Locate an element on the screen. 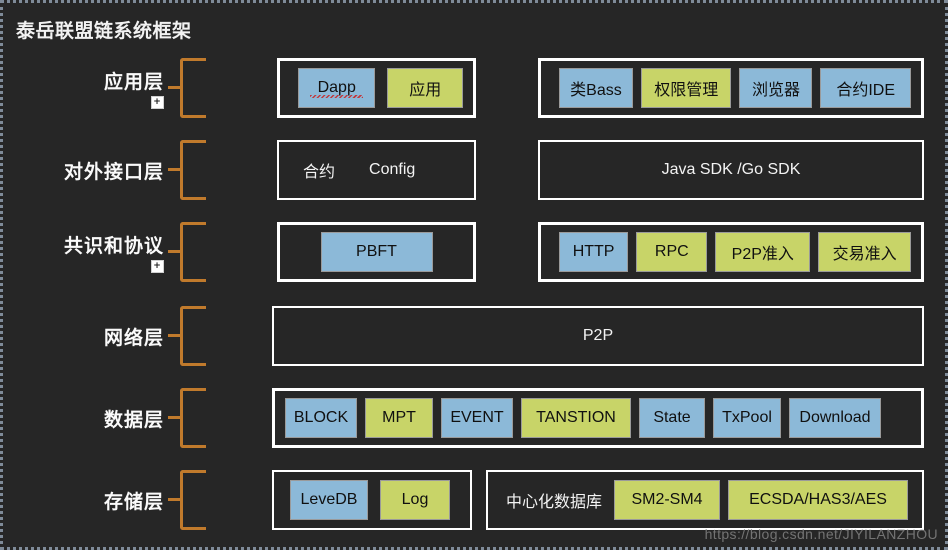 The width and height of the screenshot is (948, 550). consensus-left-panel: PBFT is located at coordinates (376, 252).